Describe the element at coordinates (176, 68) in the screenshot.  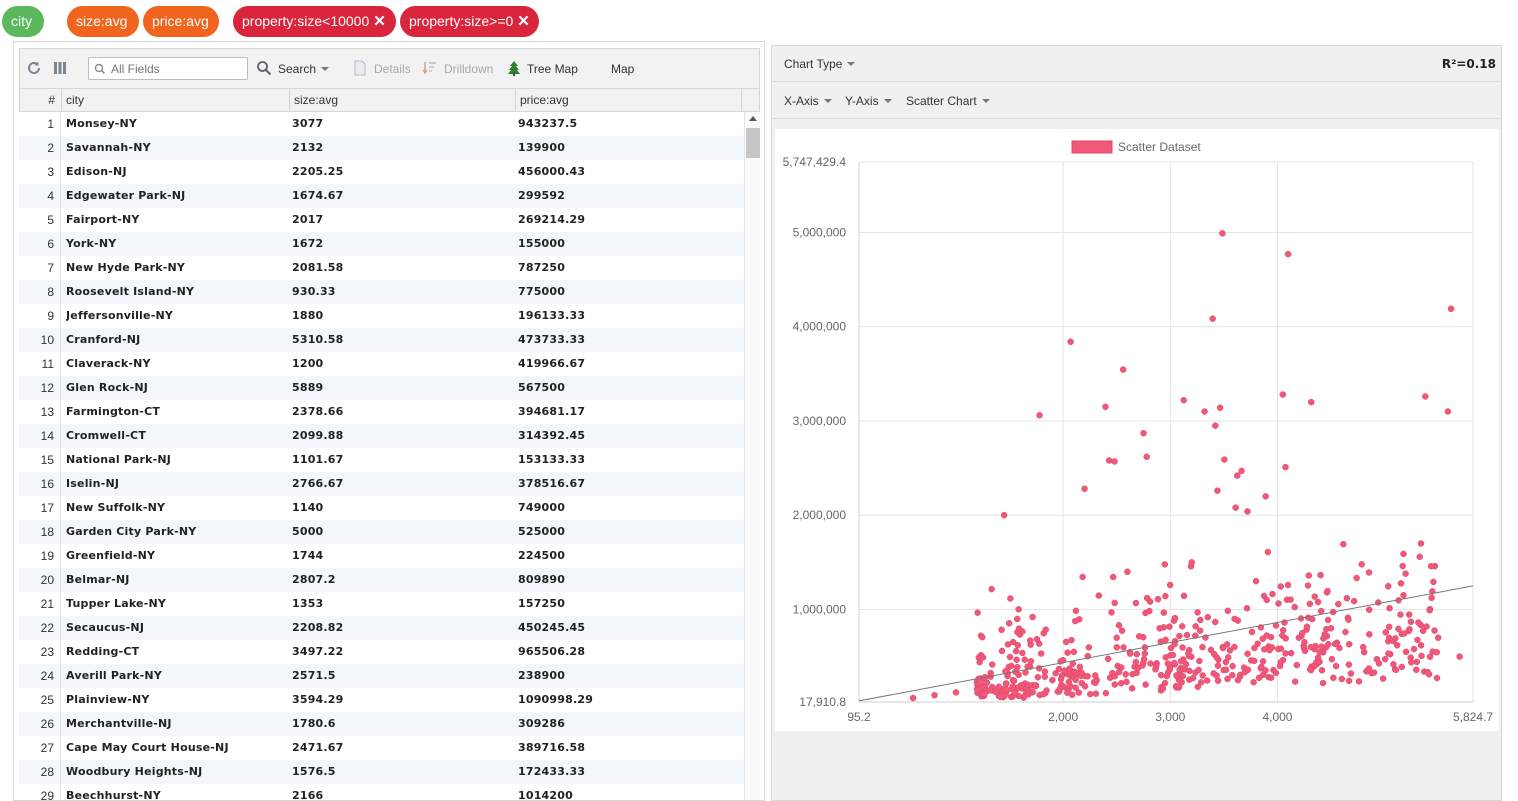
I see `search-input` at that location.